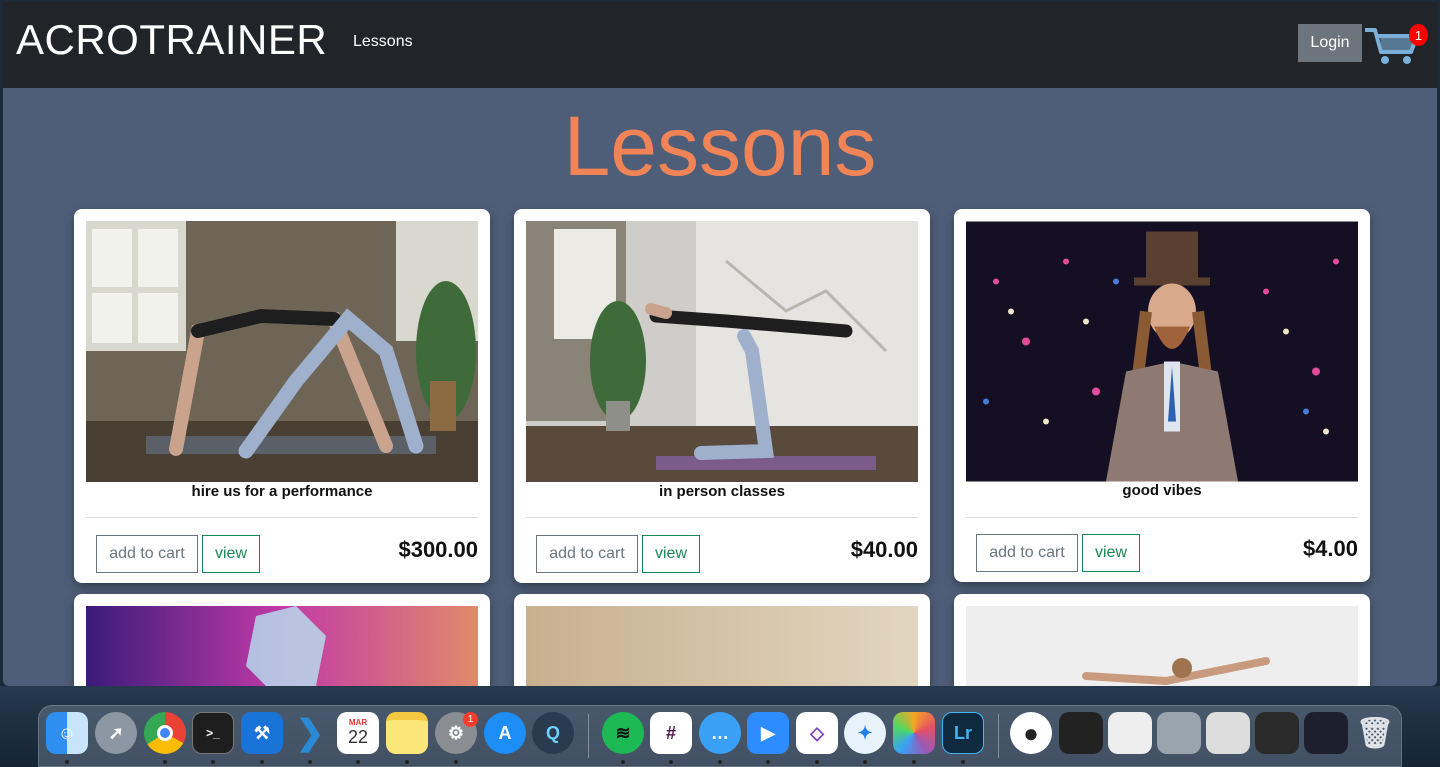 Image resolution: width=1440 pixels, height=767 pixels. I want to click on calendar-day: 22, so click(358, 737).